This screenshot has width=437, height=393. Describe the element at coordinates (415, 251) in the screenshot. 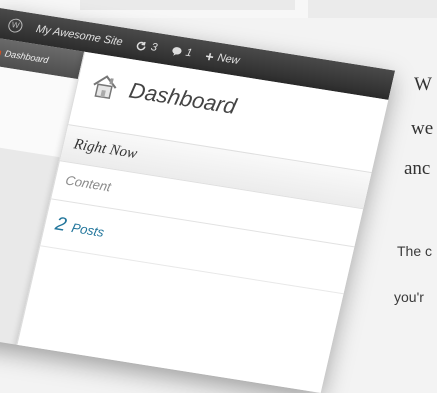

I see `text-fragment: The c` at that location.